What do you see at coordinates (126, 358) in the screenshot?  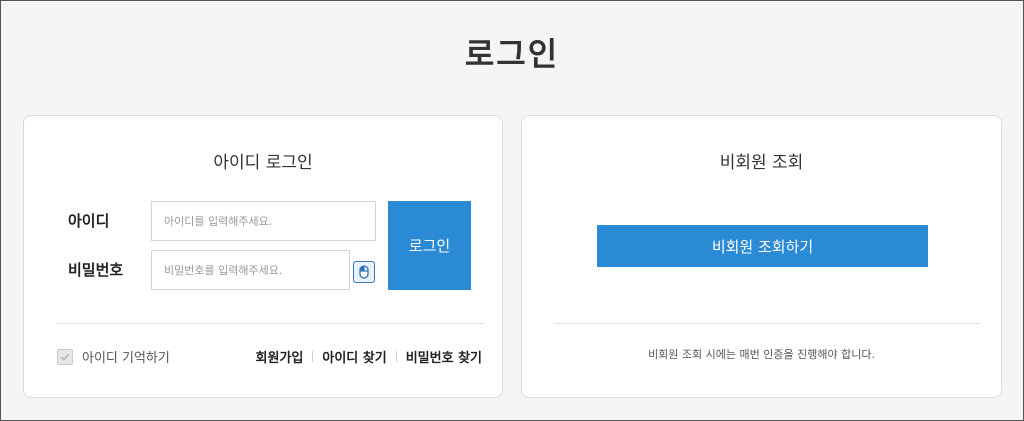 I see `remember-id-label: 아이디 기억하기` at bounding box center [126, 358].